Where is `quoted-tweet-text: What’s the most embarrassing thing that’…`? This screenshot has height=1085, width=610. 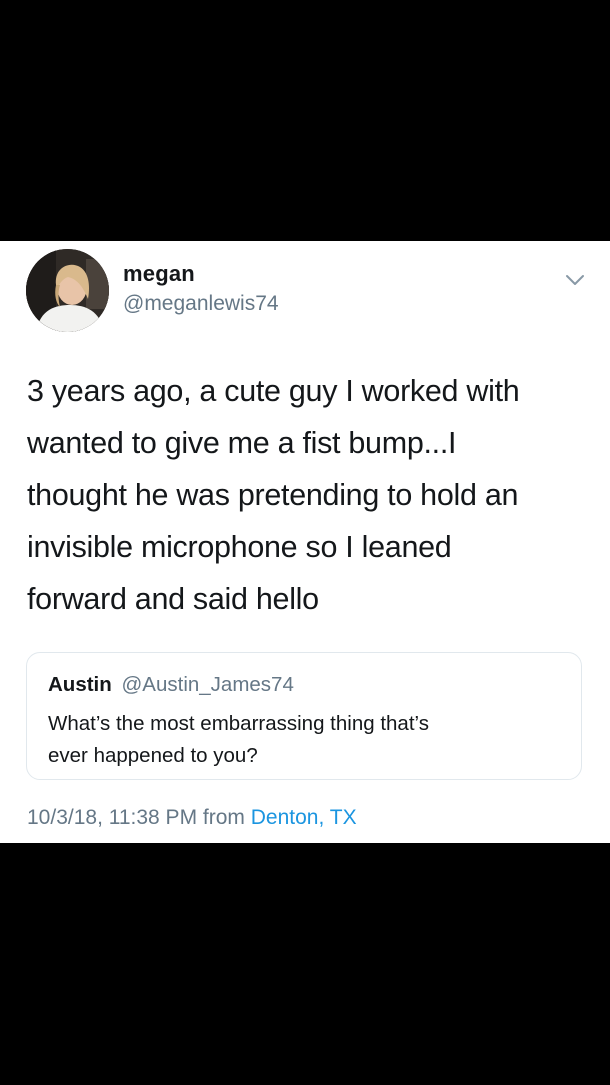 quoted-tweet-text: What’s the most embarrassing thing that’… is located at coordinates (308, 740).